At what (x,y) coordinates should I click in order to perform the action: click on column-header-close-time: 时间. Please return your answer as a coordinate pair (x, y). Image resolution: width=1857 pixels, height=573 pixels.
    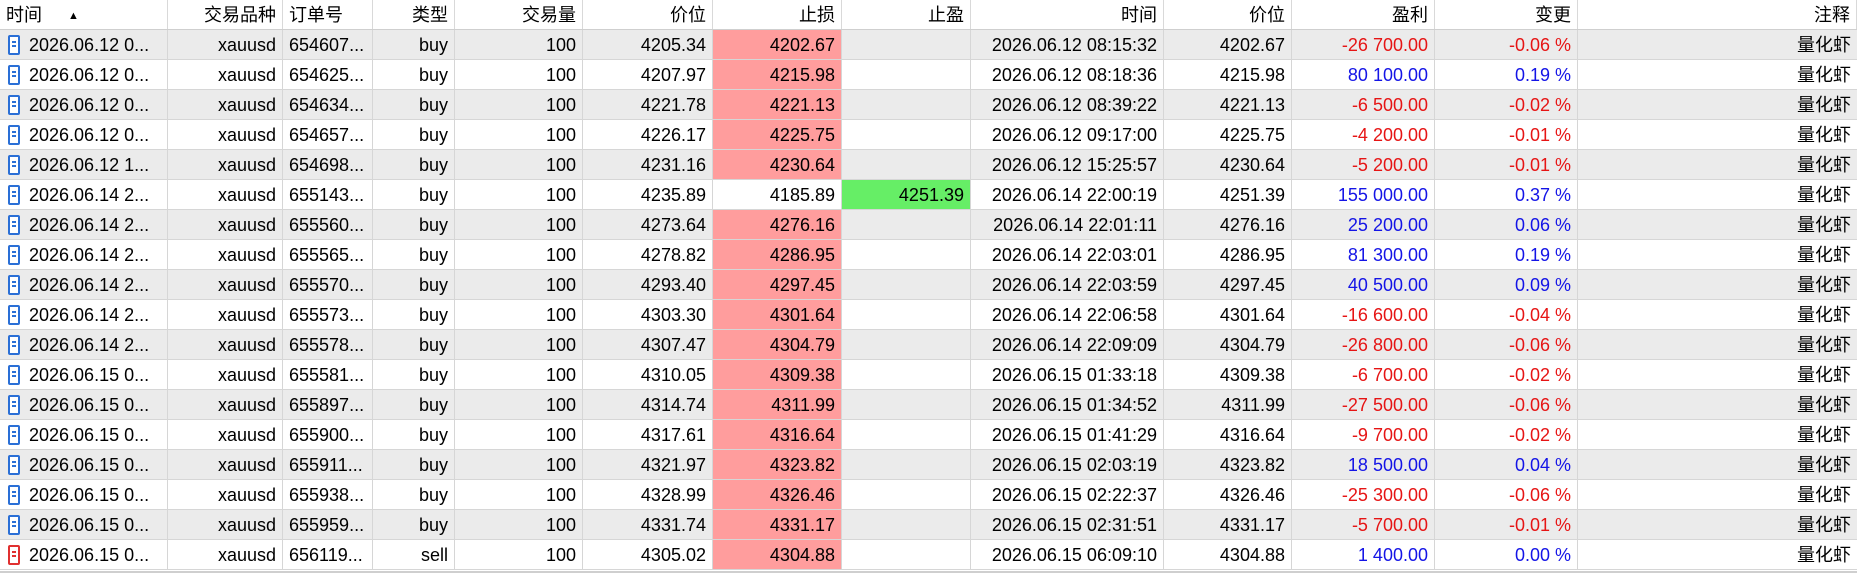
    Looking at the image, I should click on (1067, 14).